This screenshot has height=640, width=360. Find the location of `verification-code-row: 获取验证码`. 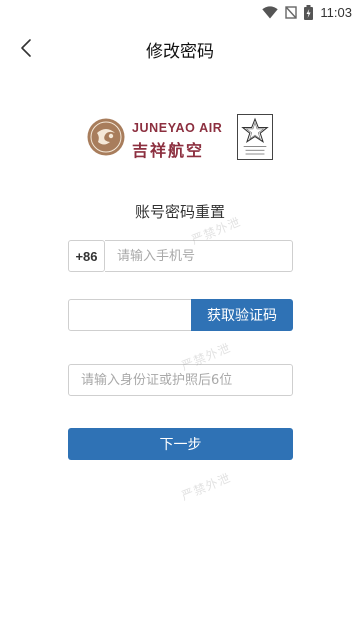

verification-code-row: 获取验证码 is located at coordinates (180, 315).